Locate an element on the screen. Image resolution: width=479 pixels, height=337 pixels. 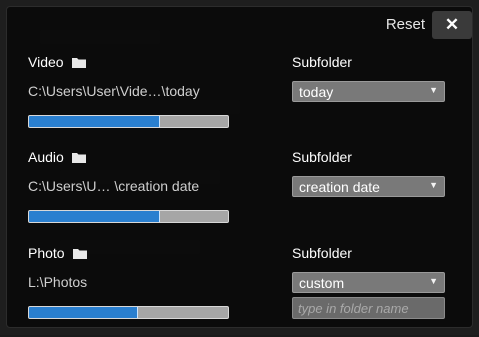
video-label-group: Video is located at coordinates (57, 62).